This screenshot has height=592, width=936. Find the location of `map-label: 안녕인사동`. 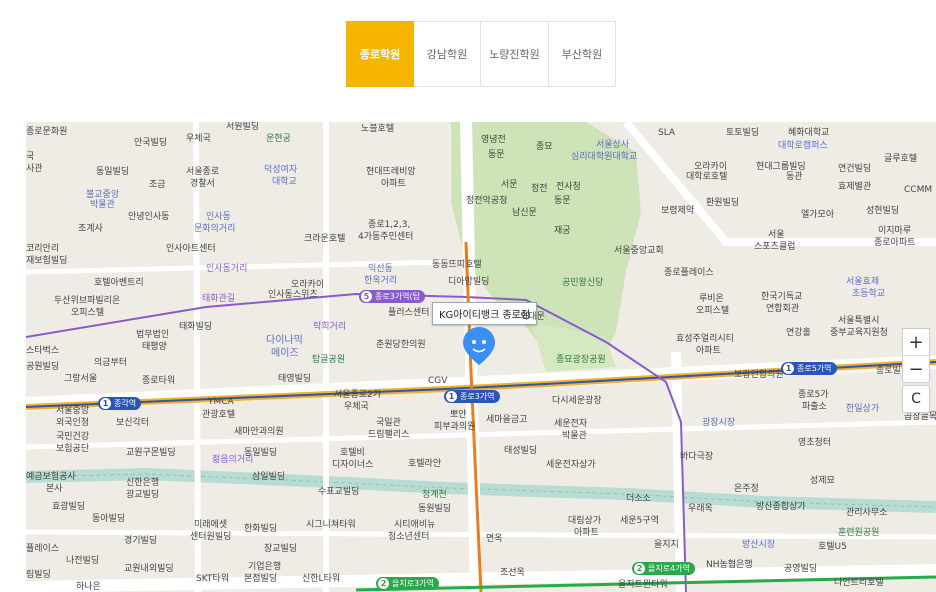

map-label: 안녕인사동 is located at coordinates (149, 217).